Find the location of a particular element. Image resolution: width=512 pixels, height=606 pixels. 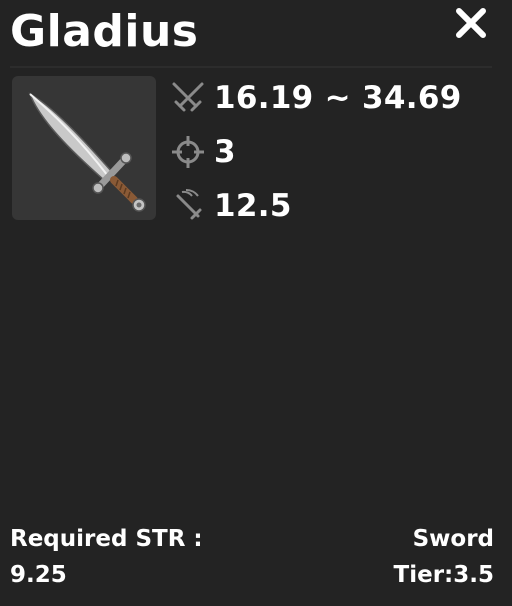

speed-value: 12.5 is located at coordinates (253, 206).